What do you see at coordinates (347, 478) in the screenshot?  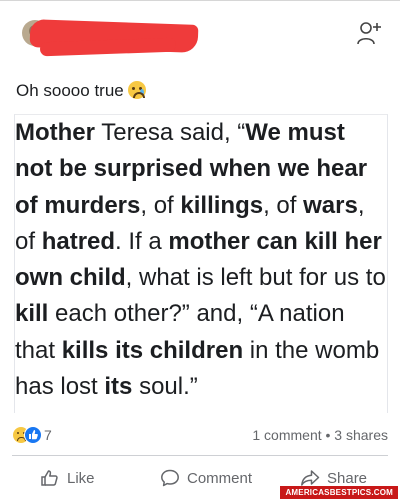 I see `share-label: Share` at bounding box center [347, 478].